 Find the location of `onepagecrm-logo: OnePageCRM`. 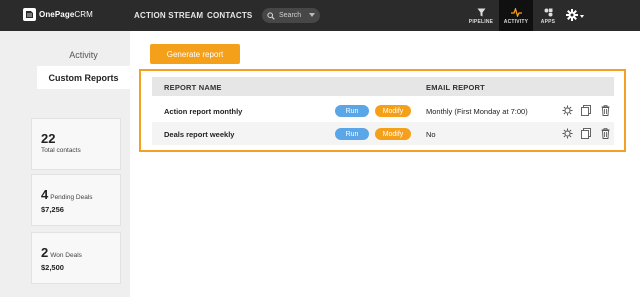

onepagecrm-logo: OnePageCRM is located at coordinates (58, 14).